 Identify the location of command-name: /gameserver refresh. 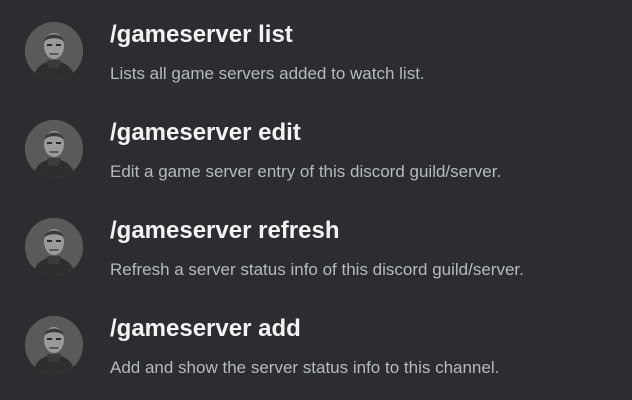
(225, 230).